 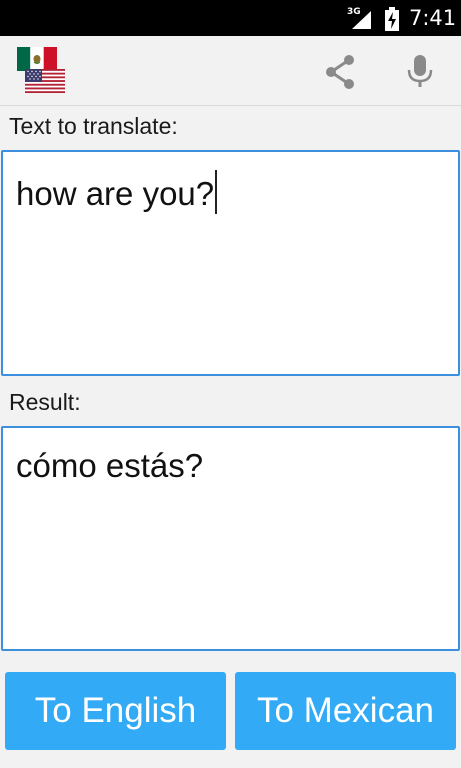 I want to click on language-switch, so click(x=42, y=71).